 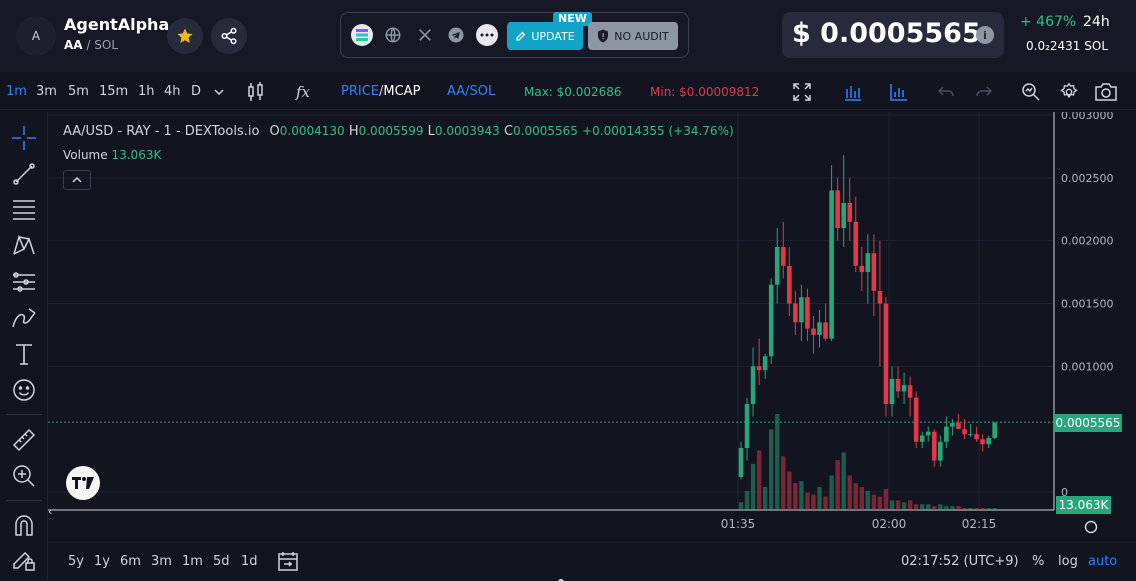 I want to click on fx-icon: fx, so click(x=302, y=92).